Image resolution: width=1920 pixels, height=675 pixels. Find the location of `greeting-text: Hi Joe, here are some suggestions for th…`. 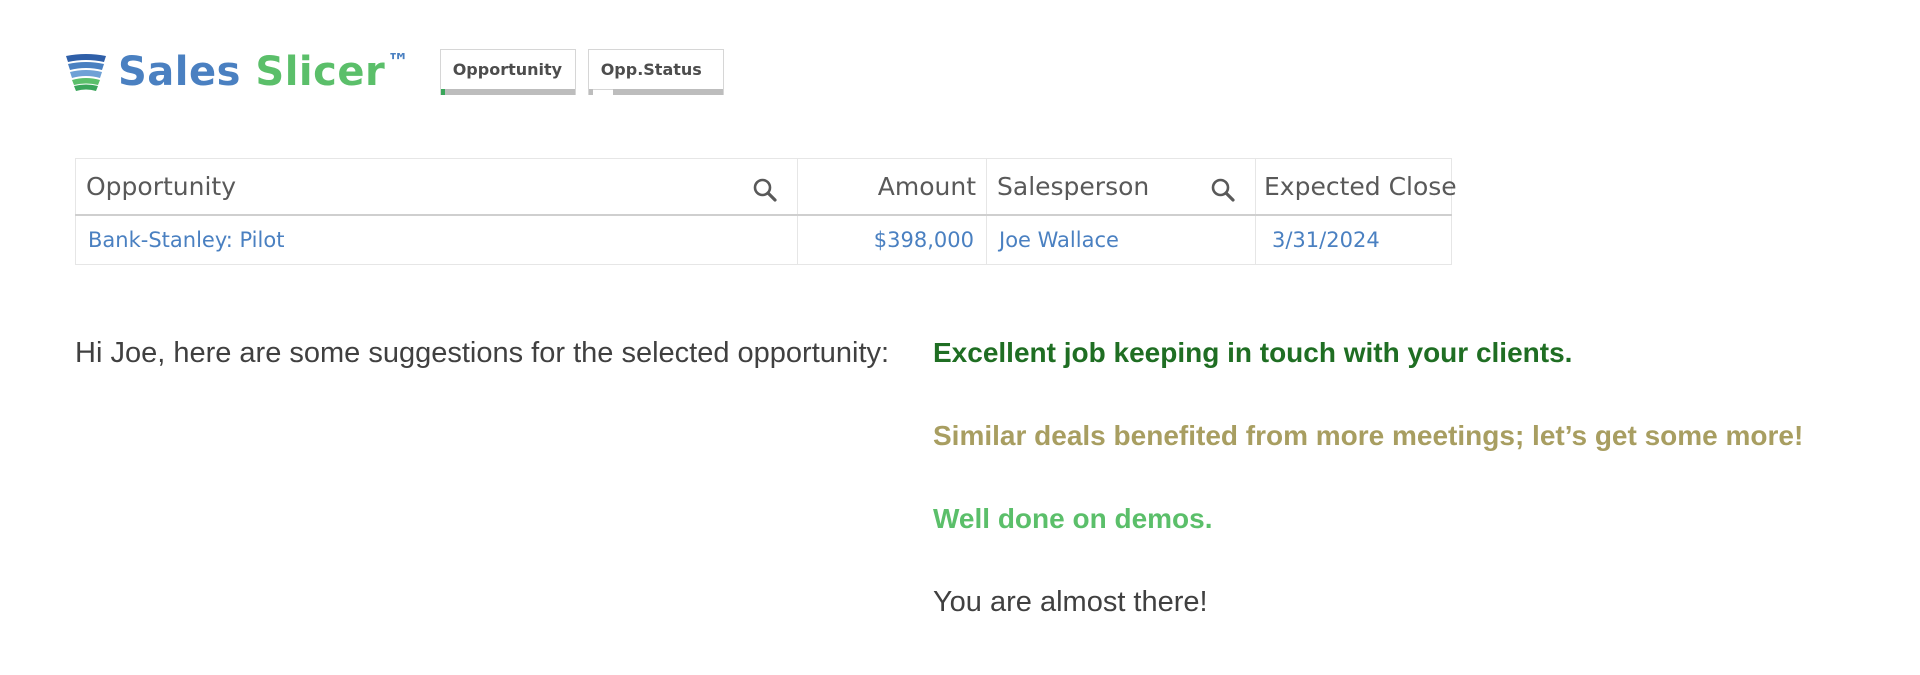

greeting-text: Hi Joe, here are some suggestions for th… is located at coordinates (482, 353).